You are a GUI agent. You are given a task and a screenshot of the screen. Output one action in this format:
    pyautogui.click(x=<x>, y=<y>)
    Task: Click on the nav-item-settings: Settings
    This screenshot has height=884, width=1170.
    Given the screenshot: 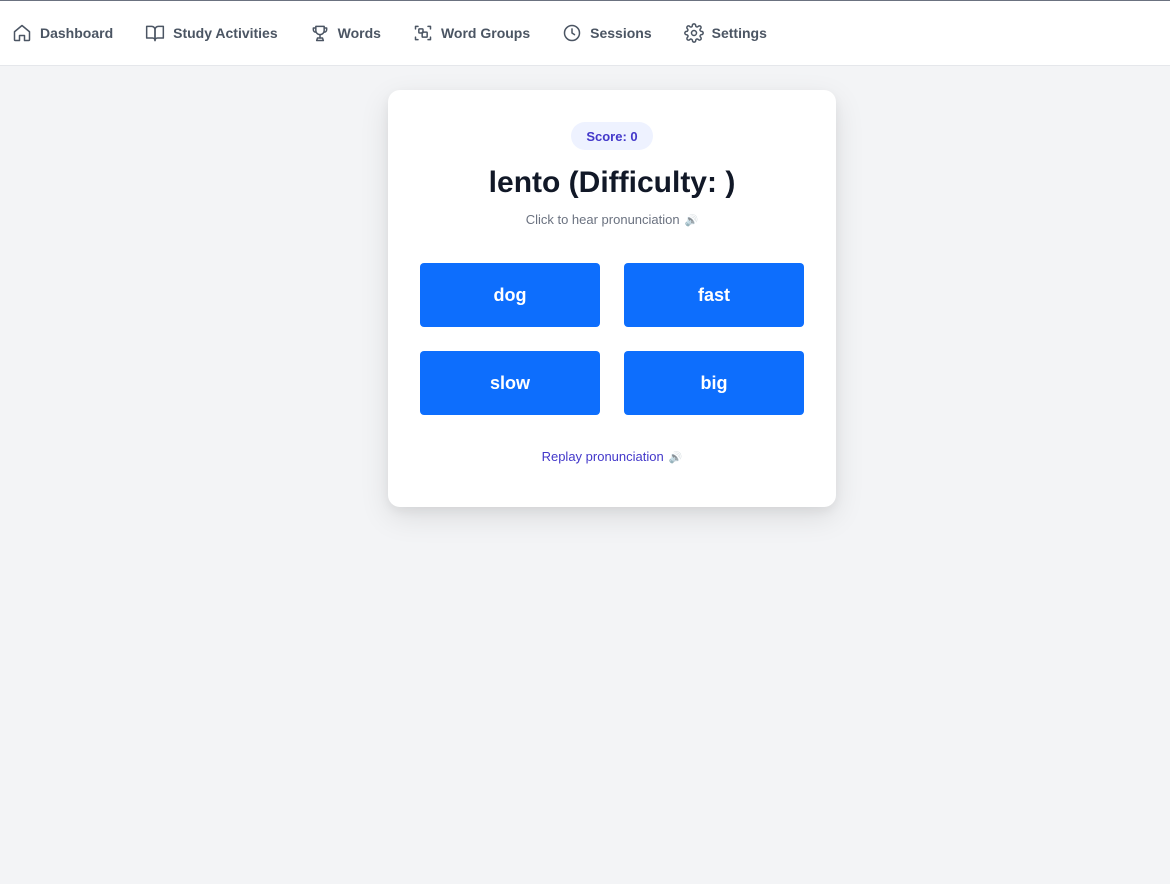 What is the action you would take?
    pyautogui.click(x=725, y=33)
    